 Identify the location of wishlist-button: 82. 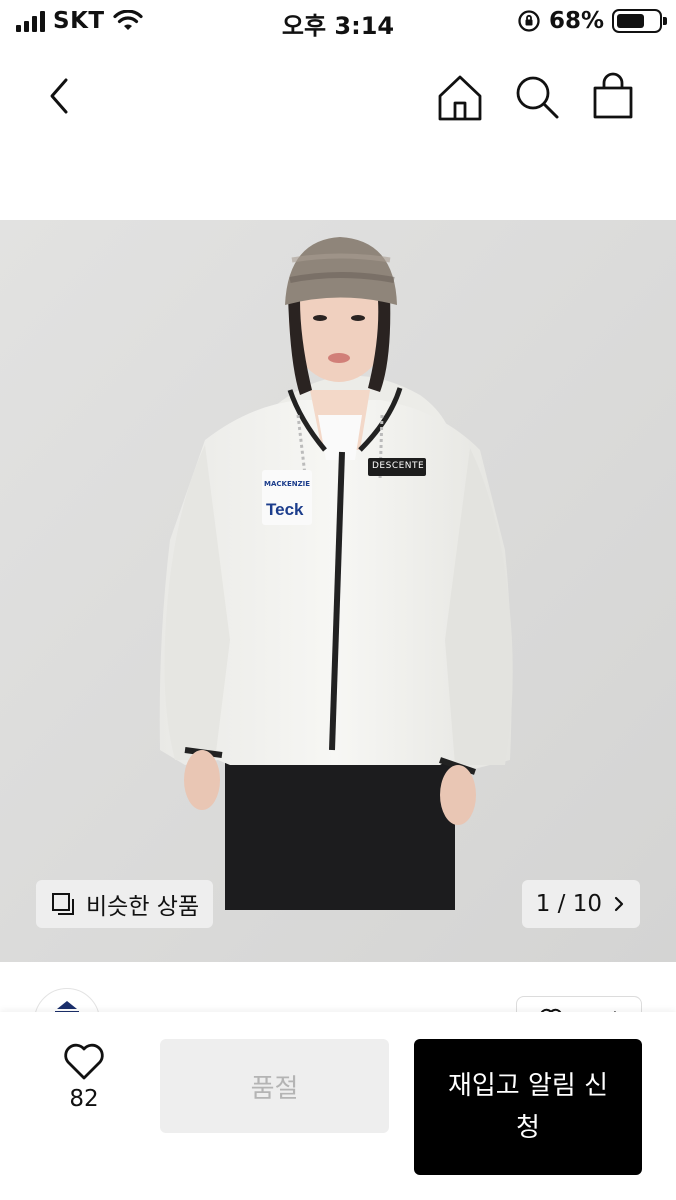
(84, 1087).